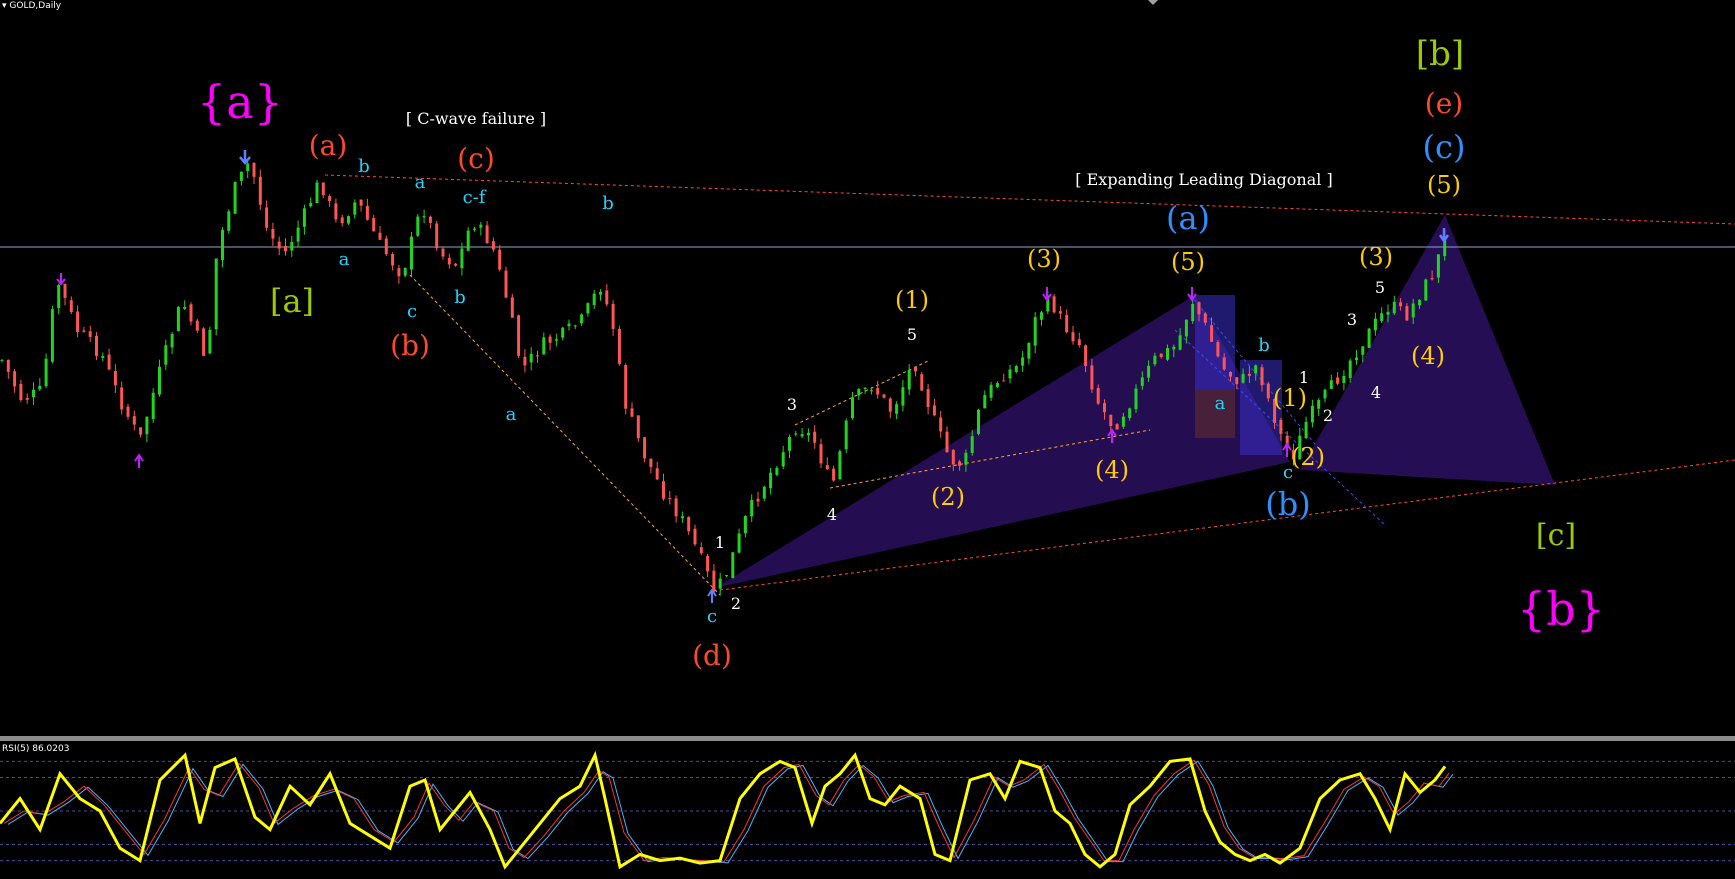 This screenshot has height=879, width=1735. Describe the element at coordinates (1153, 2) in the screenshot. I see `chart-shift-marker-icon` at that location.